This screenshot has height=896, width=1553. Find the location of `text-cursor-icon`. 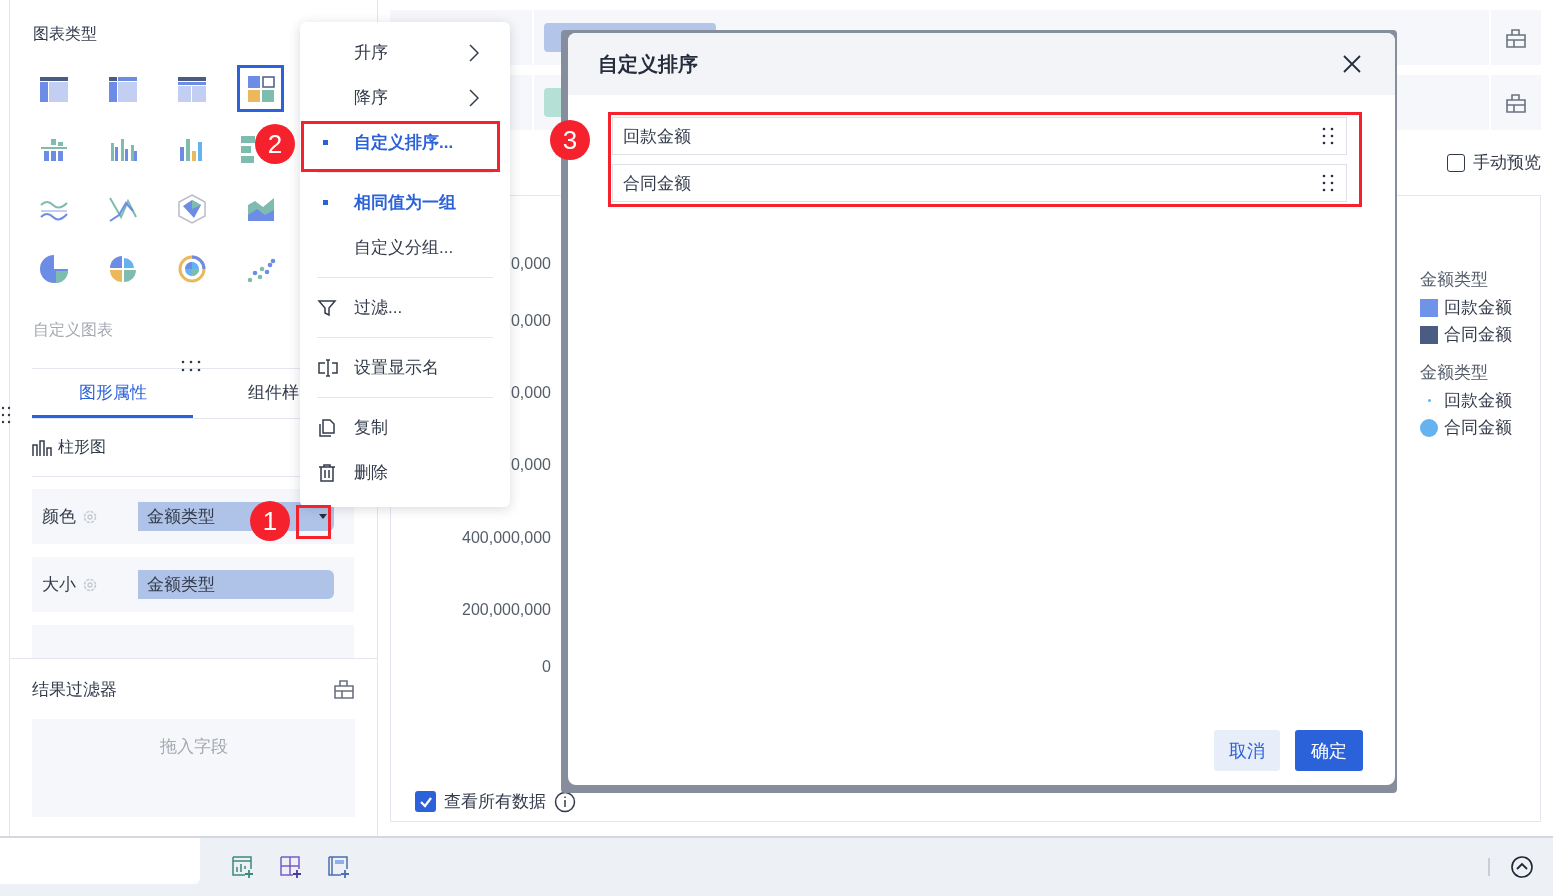

text-cursor-icon is located at coordinates (328, 367).